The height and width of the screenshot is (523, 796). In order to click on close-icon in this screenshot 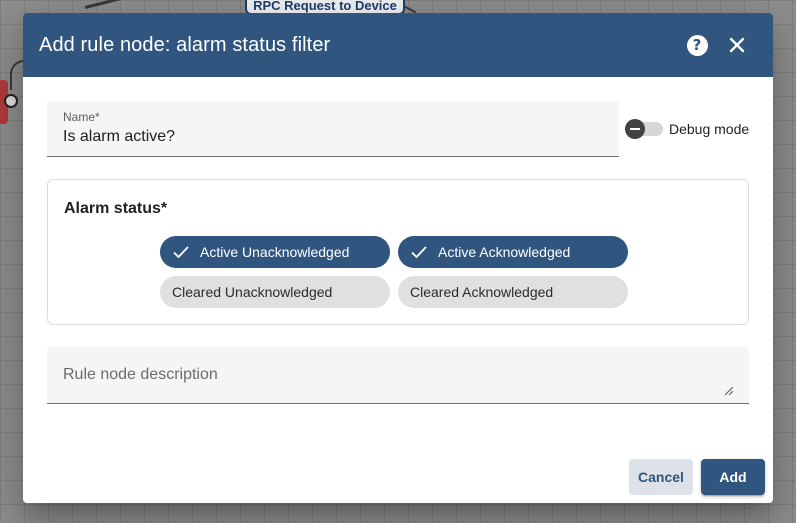, I will do `click(737, 45)`.